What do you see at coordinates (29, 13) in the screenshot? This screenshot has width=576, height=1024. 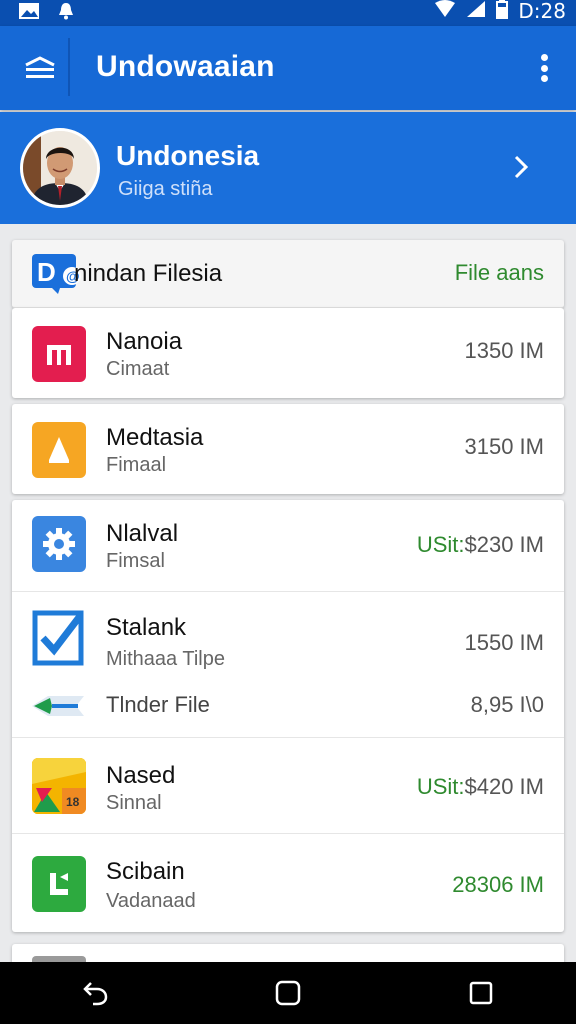 I see `image-notification-icon` at bounding box center [29, 13].